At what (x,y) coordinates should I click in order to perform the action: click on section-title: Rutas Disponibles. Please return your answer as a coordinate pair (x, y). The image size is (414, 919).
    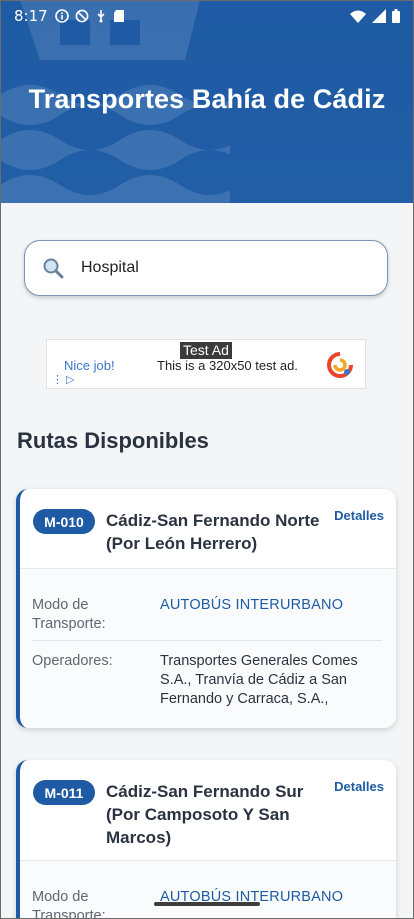
    Looking at the image, I should click on (113, 440).